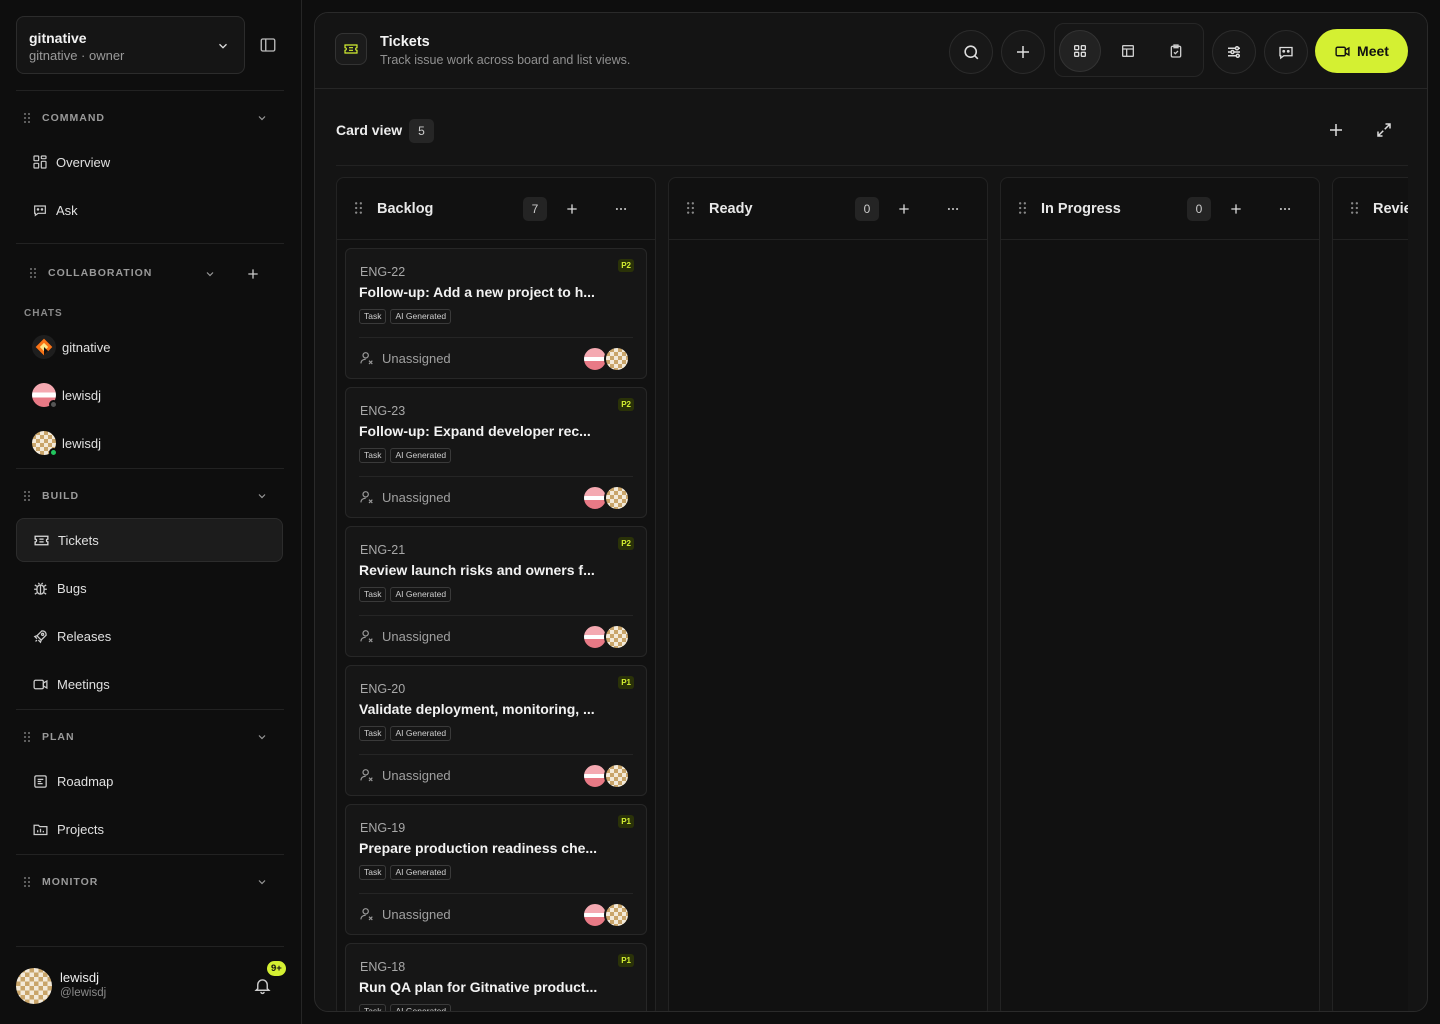 The height and width of the screenshot is (1024, 1440). Describe the element at coordinates (64, 118) in the screenshot. I see `section-command: COMMAND` at that location.